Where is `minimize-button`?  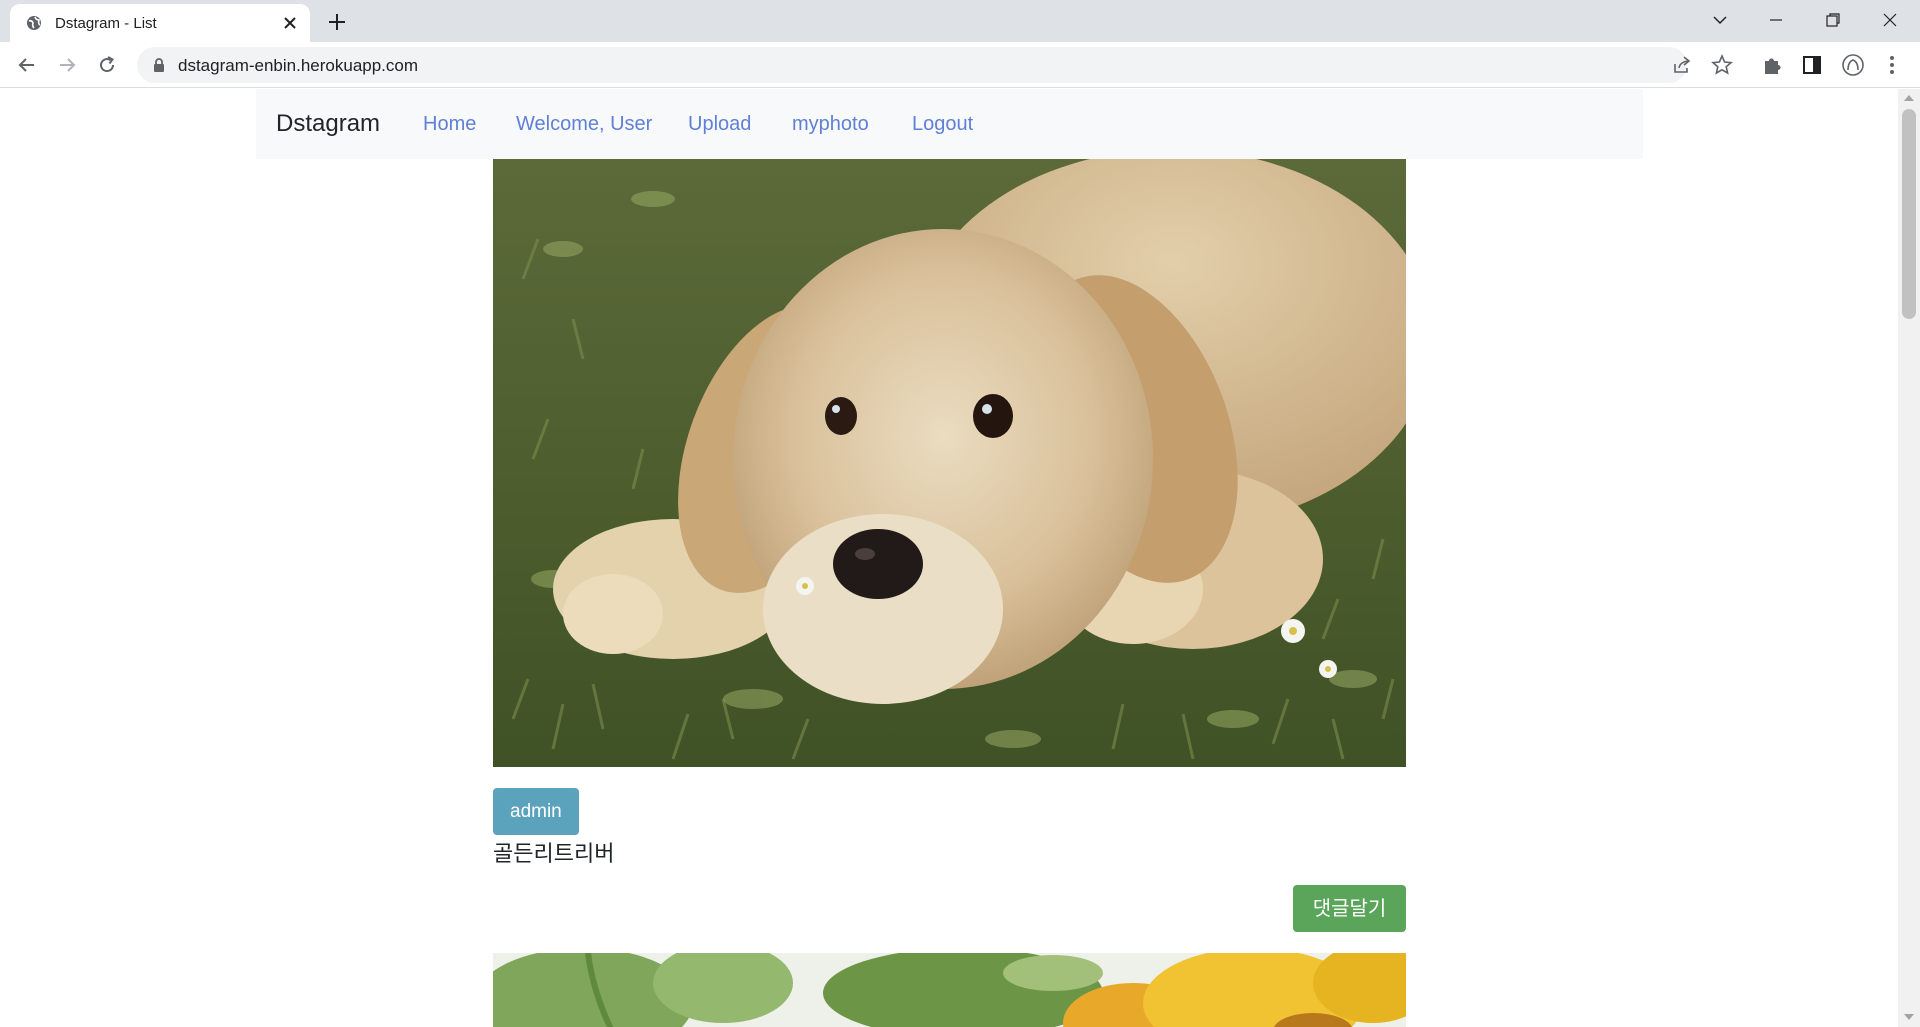 minimize-button is located at coordinates (1776, 20).